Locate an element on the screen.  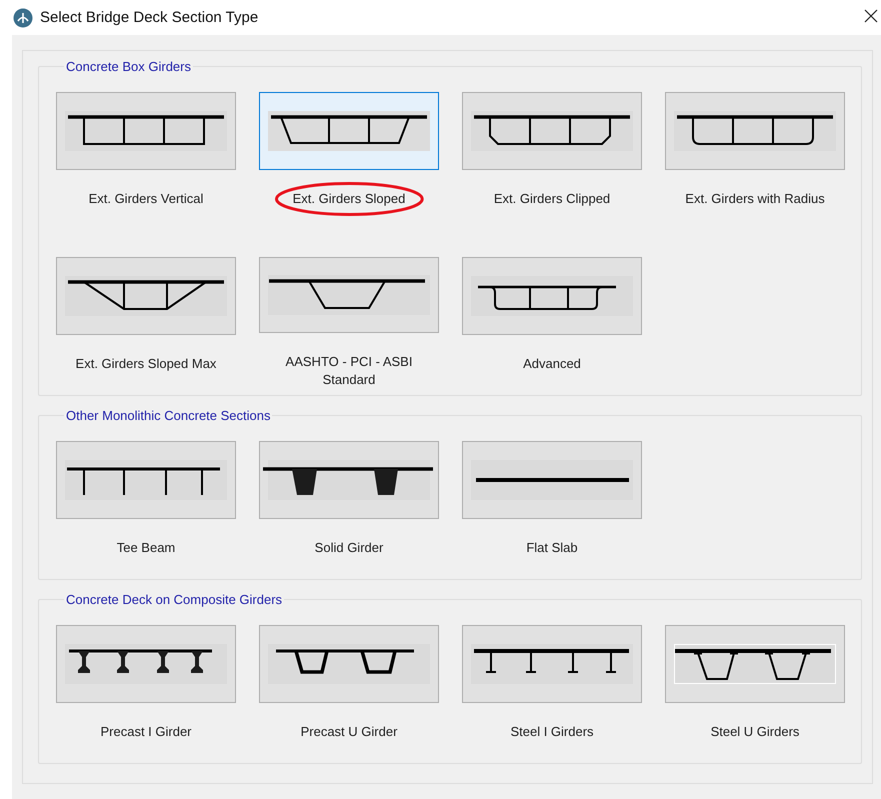
section-label: Ext. Girders with Radius is located at coordinates (755, 199).